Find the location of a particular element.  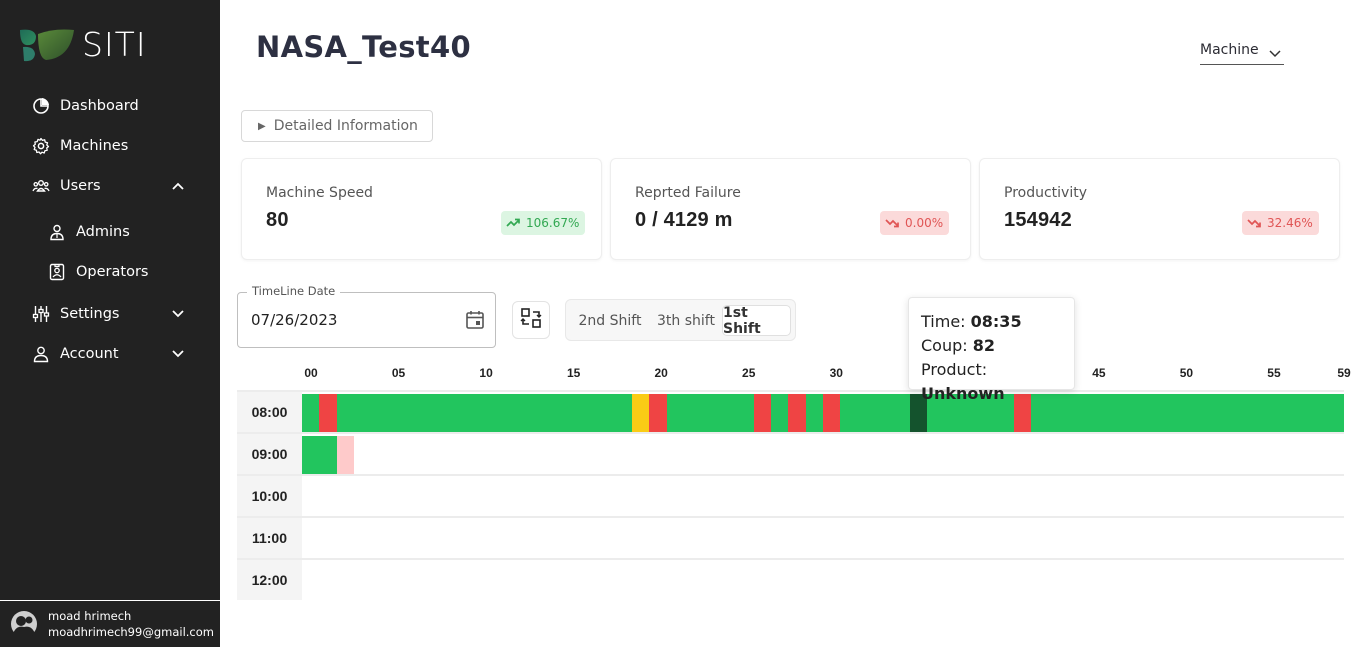

trend-badge: 0.00% is located at coordinates (915, 223).